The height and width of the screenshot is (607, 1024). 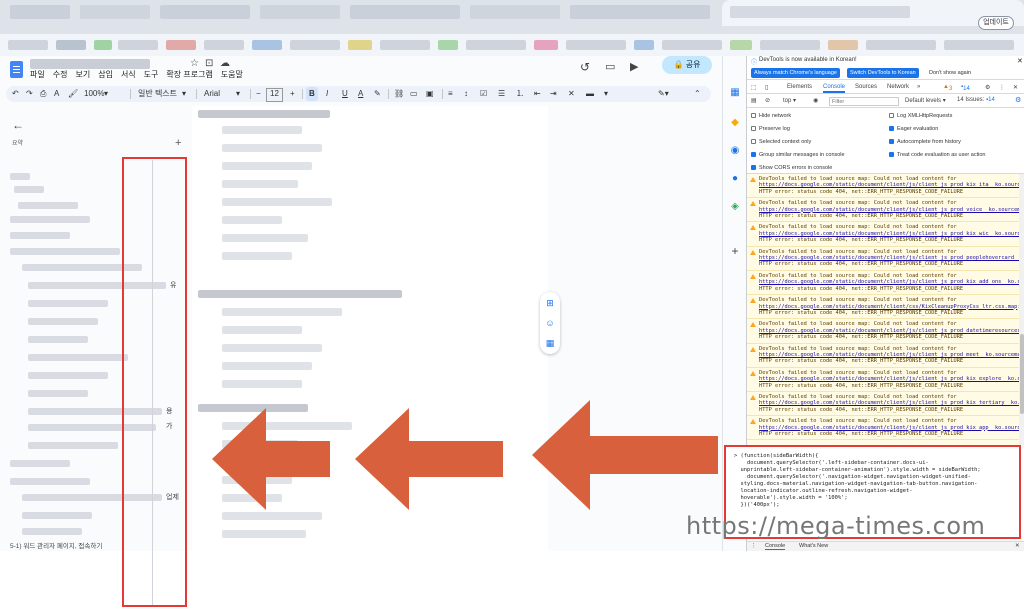 I want to click on issues-button: 14 Issues: ▪14, so click(x=976, y=100).